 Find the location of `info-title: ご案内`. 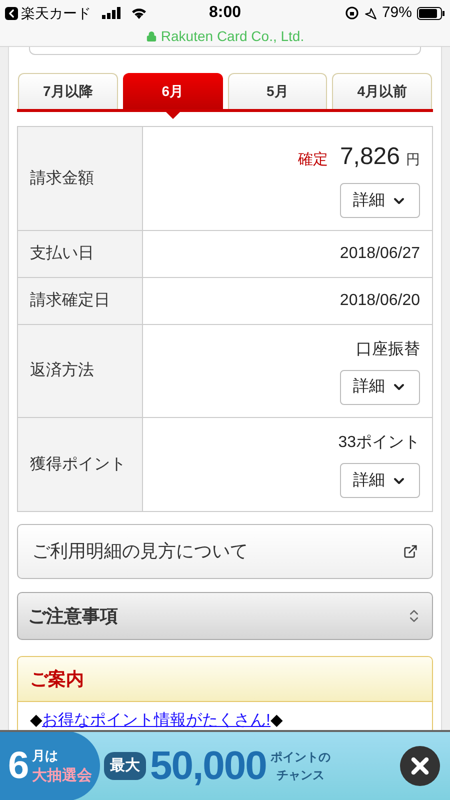

info-title: ご案内 is located at coordinates (57, 679).